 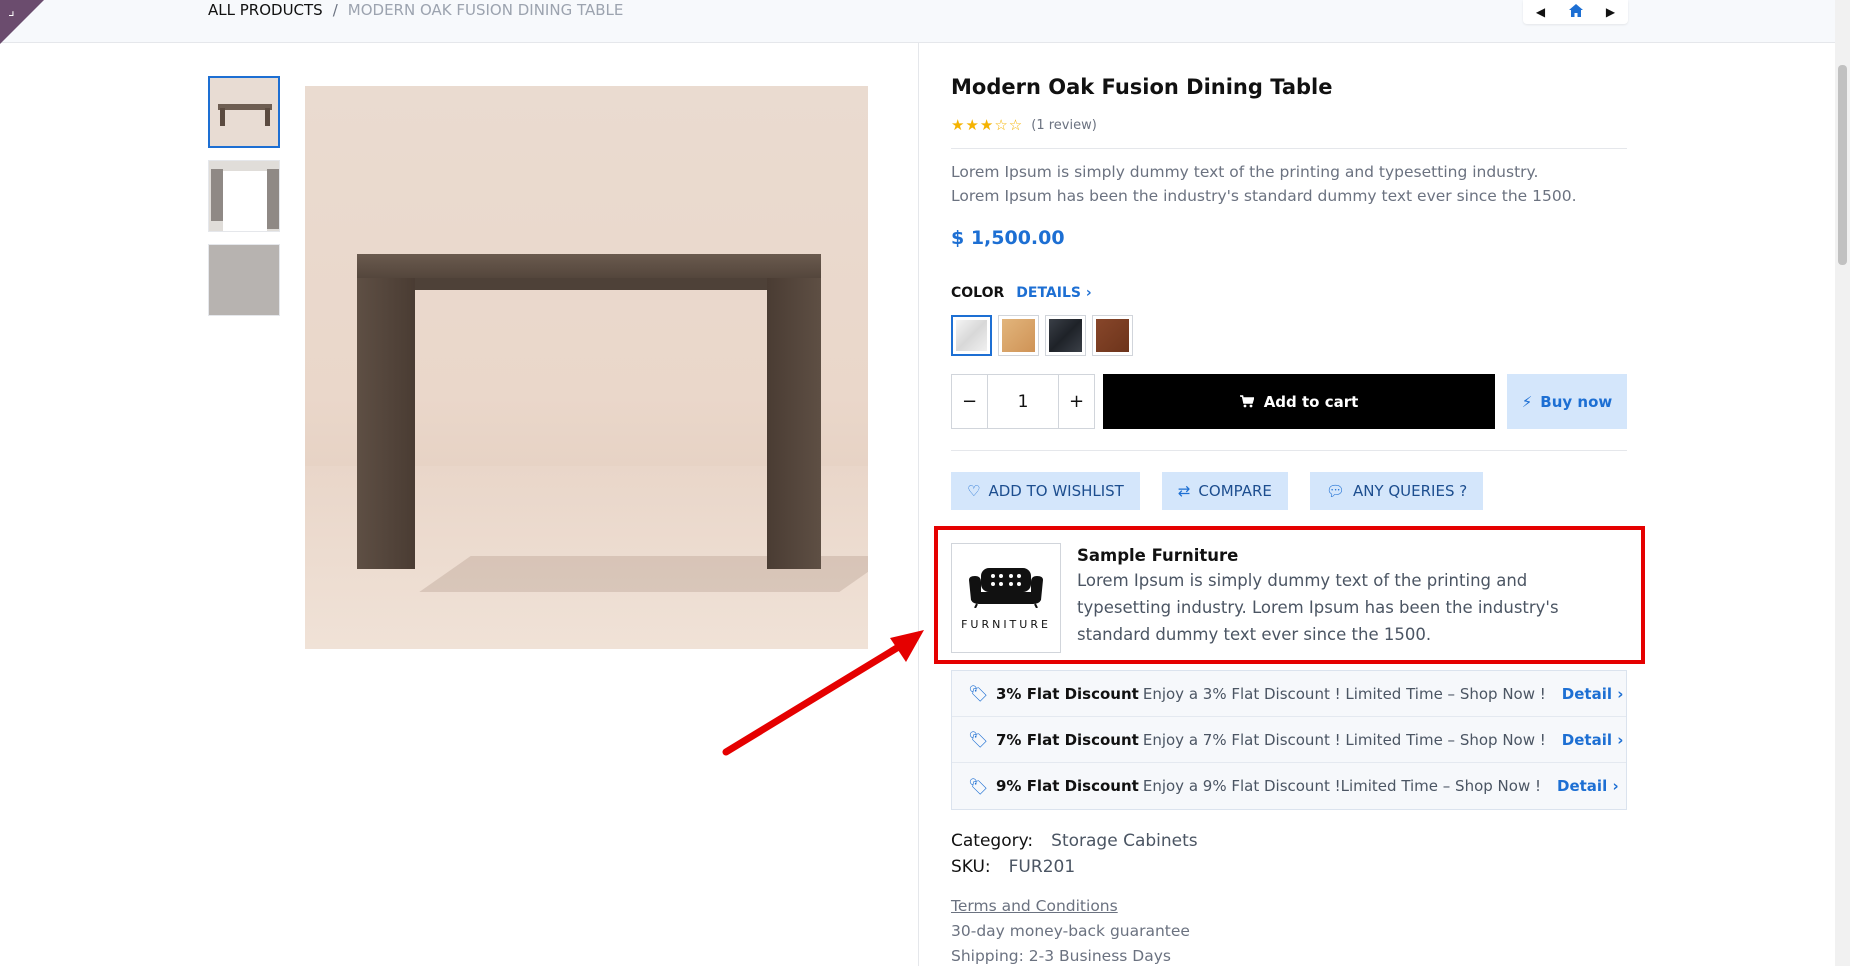 What do you see at coordinates (1124, 841) in the screenshot?
I see `category-value: Storage Cabinets` at bounding box center [1124, 841].